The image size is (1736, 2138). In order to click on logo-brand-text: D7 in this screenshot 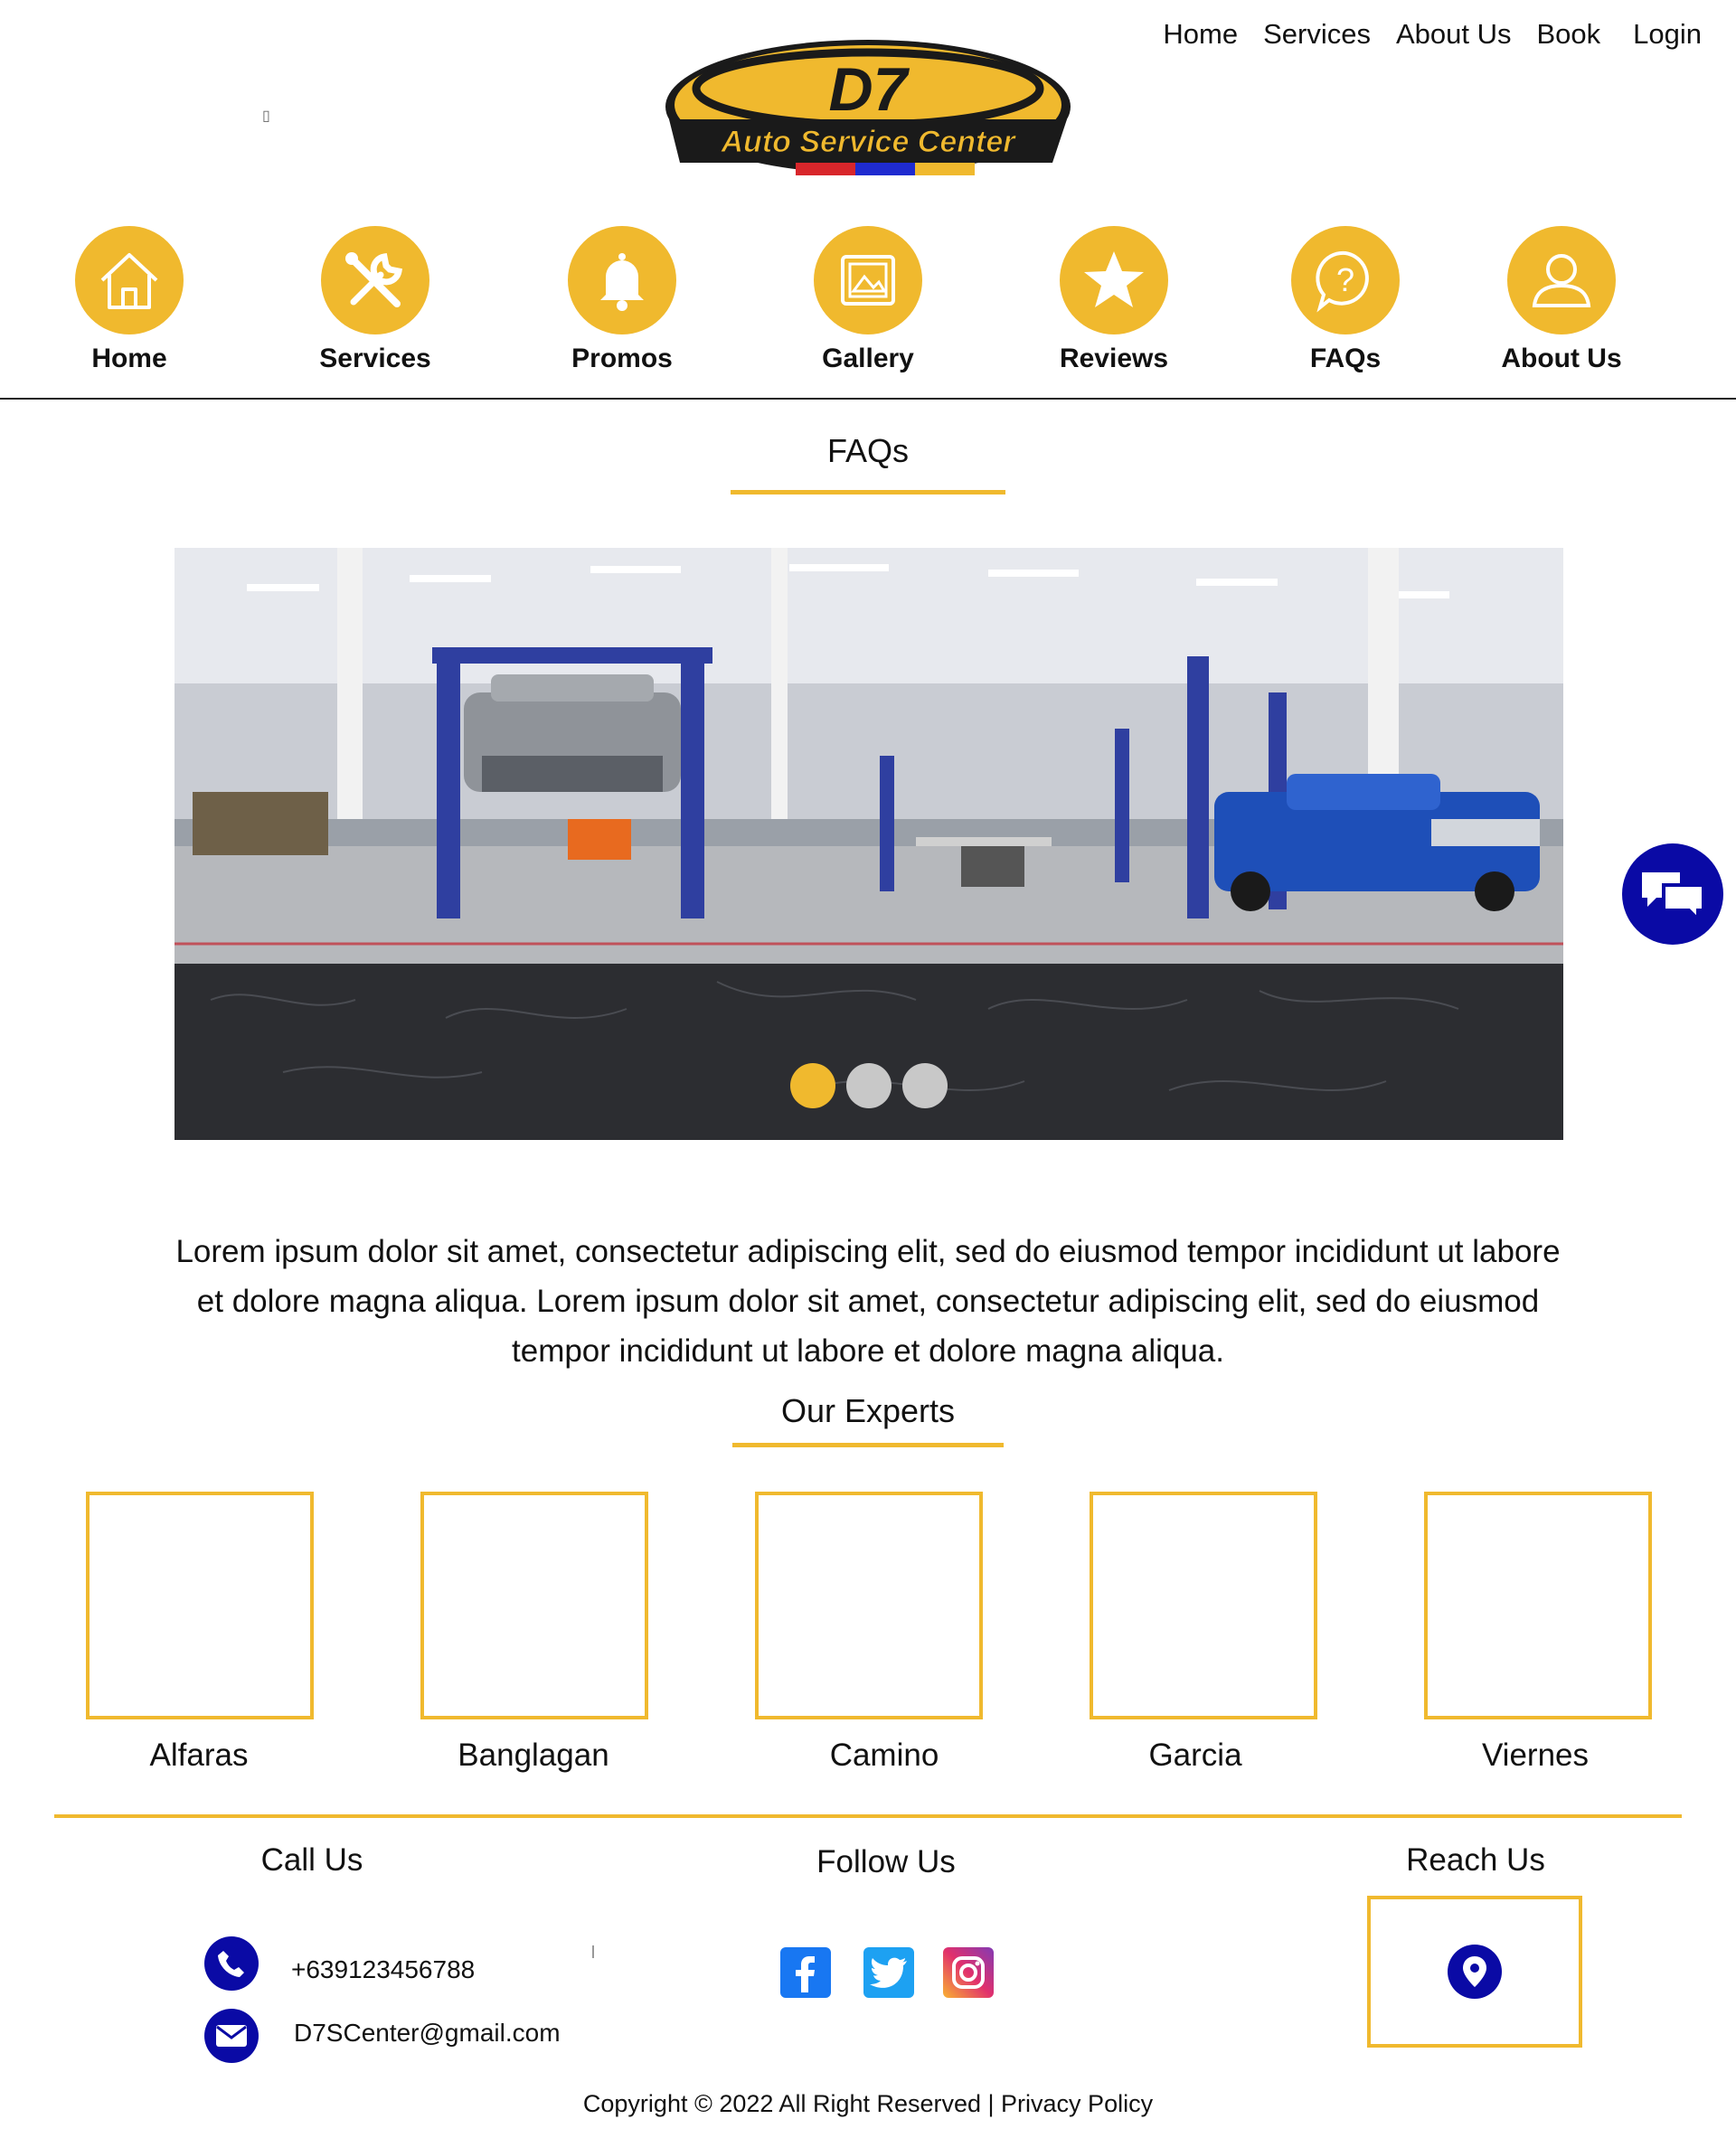, I will do `click(870, 90)`.